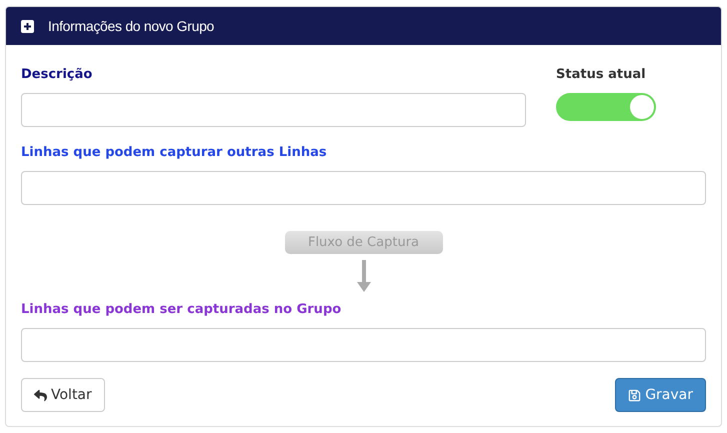  I want to click on field-label: Linhas que podem ser capturadas no Grupo, so click(181, 310).